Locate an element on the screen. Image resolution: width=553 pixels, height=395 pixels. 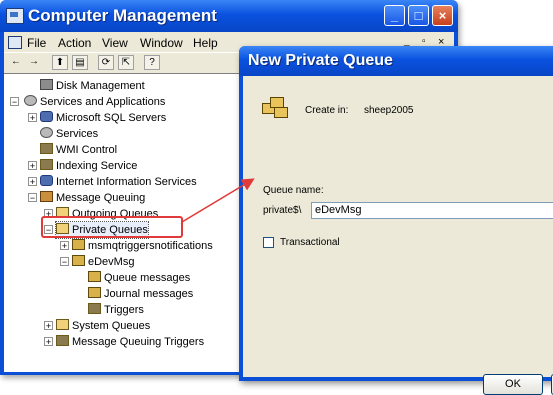
tree-item-edevmsg: eDevMsg is located at coordinates (103, 262).